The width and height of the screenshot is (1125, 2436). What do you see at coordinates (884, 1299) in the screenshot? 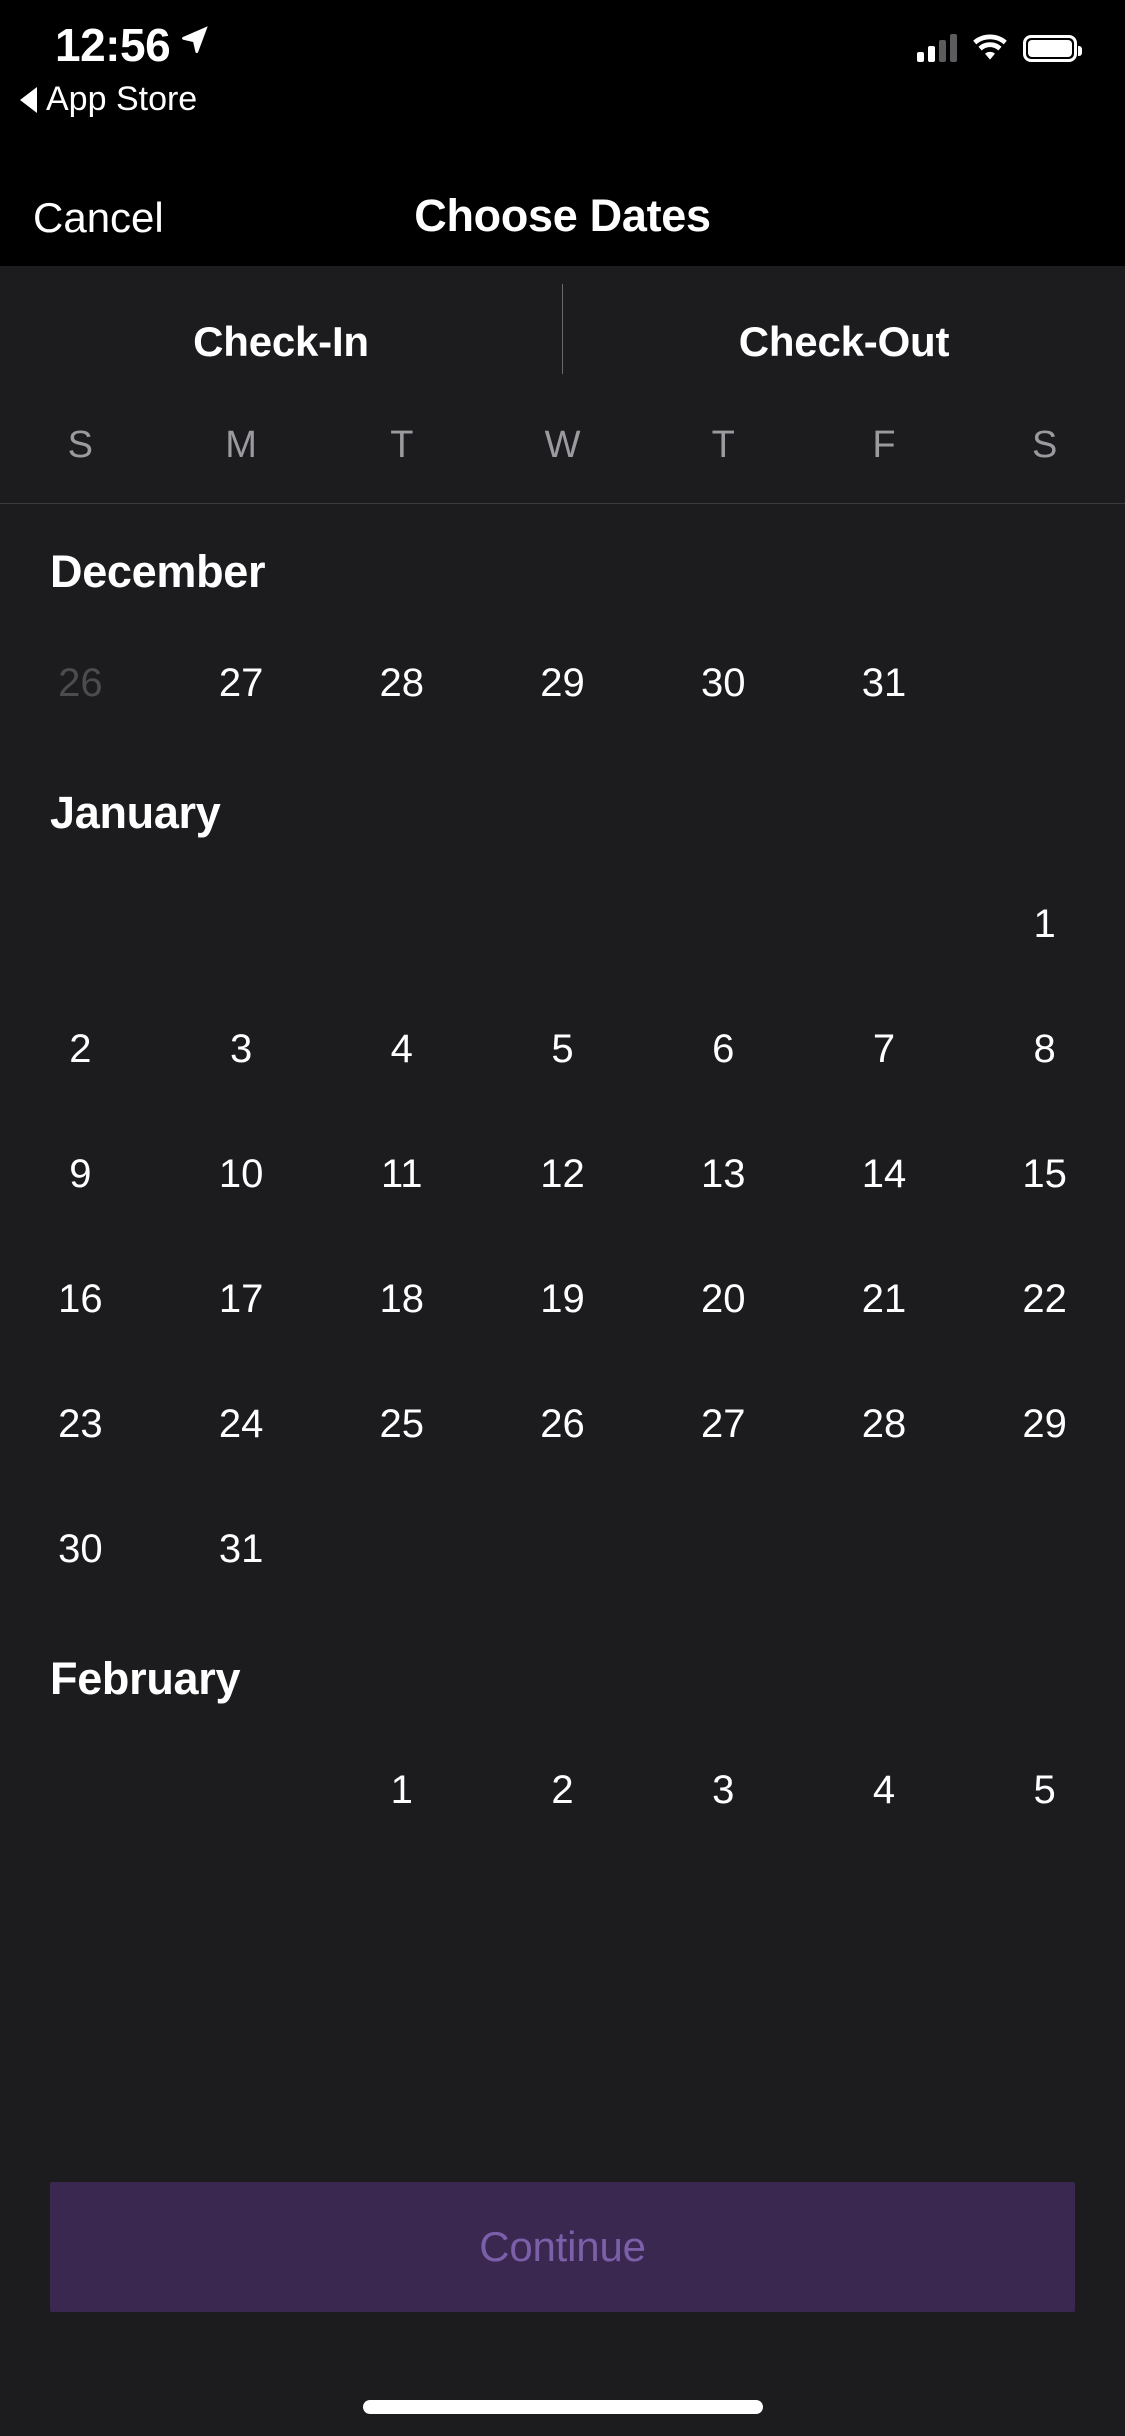
I see `day-cell: 21` at bounding box center [884, 1299].